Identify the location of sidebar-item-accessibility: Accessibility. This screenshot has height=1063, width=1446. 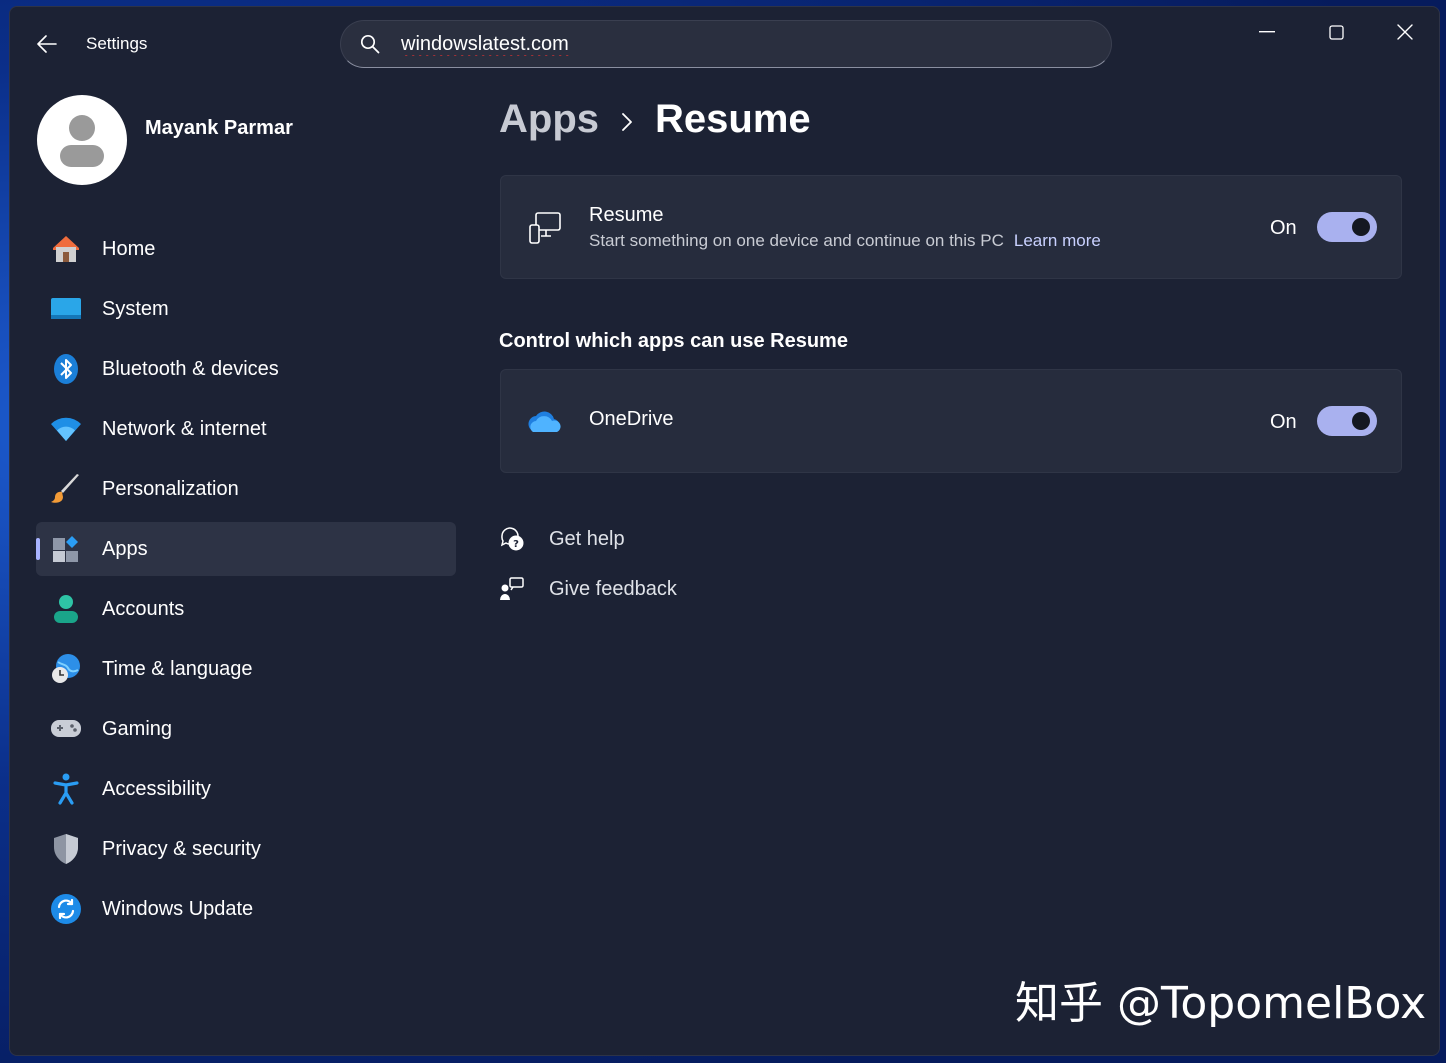
(246, 789).